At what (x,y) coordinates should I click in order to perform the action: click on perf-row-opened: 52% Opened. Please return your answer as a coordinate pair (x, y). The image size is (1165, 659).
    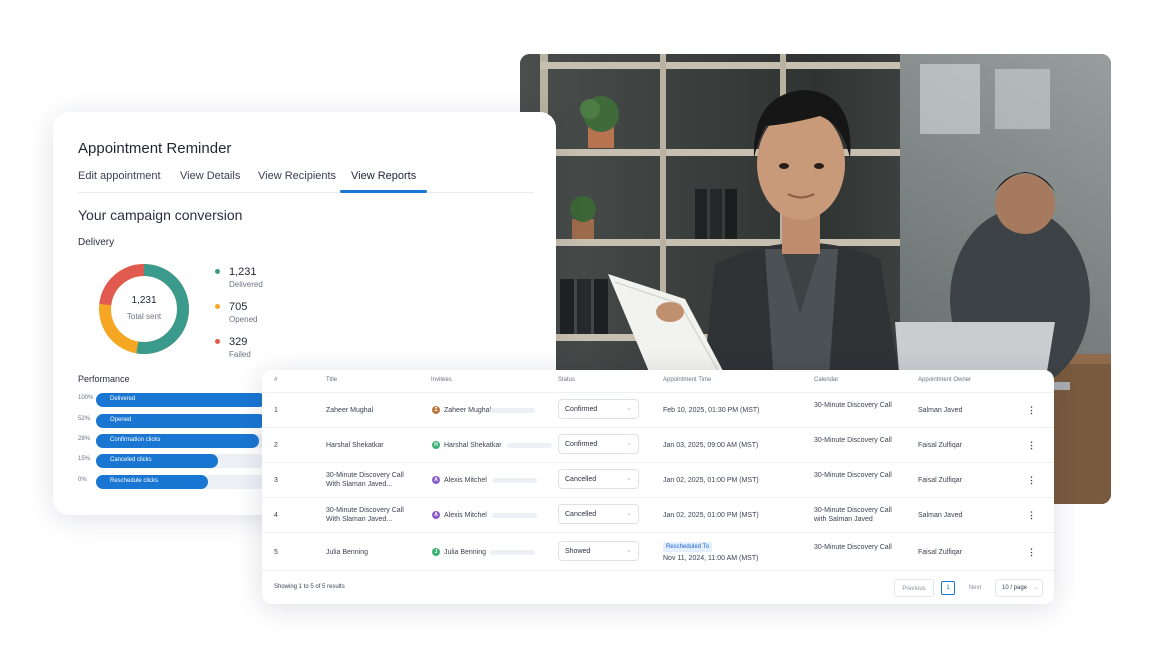
    Looking at the image, I should click on (178, 421).